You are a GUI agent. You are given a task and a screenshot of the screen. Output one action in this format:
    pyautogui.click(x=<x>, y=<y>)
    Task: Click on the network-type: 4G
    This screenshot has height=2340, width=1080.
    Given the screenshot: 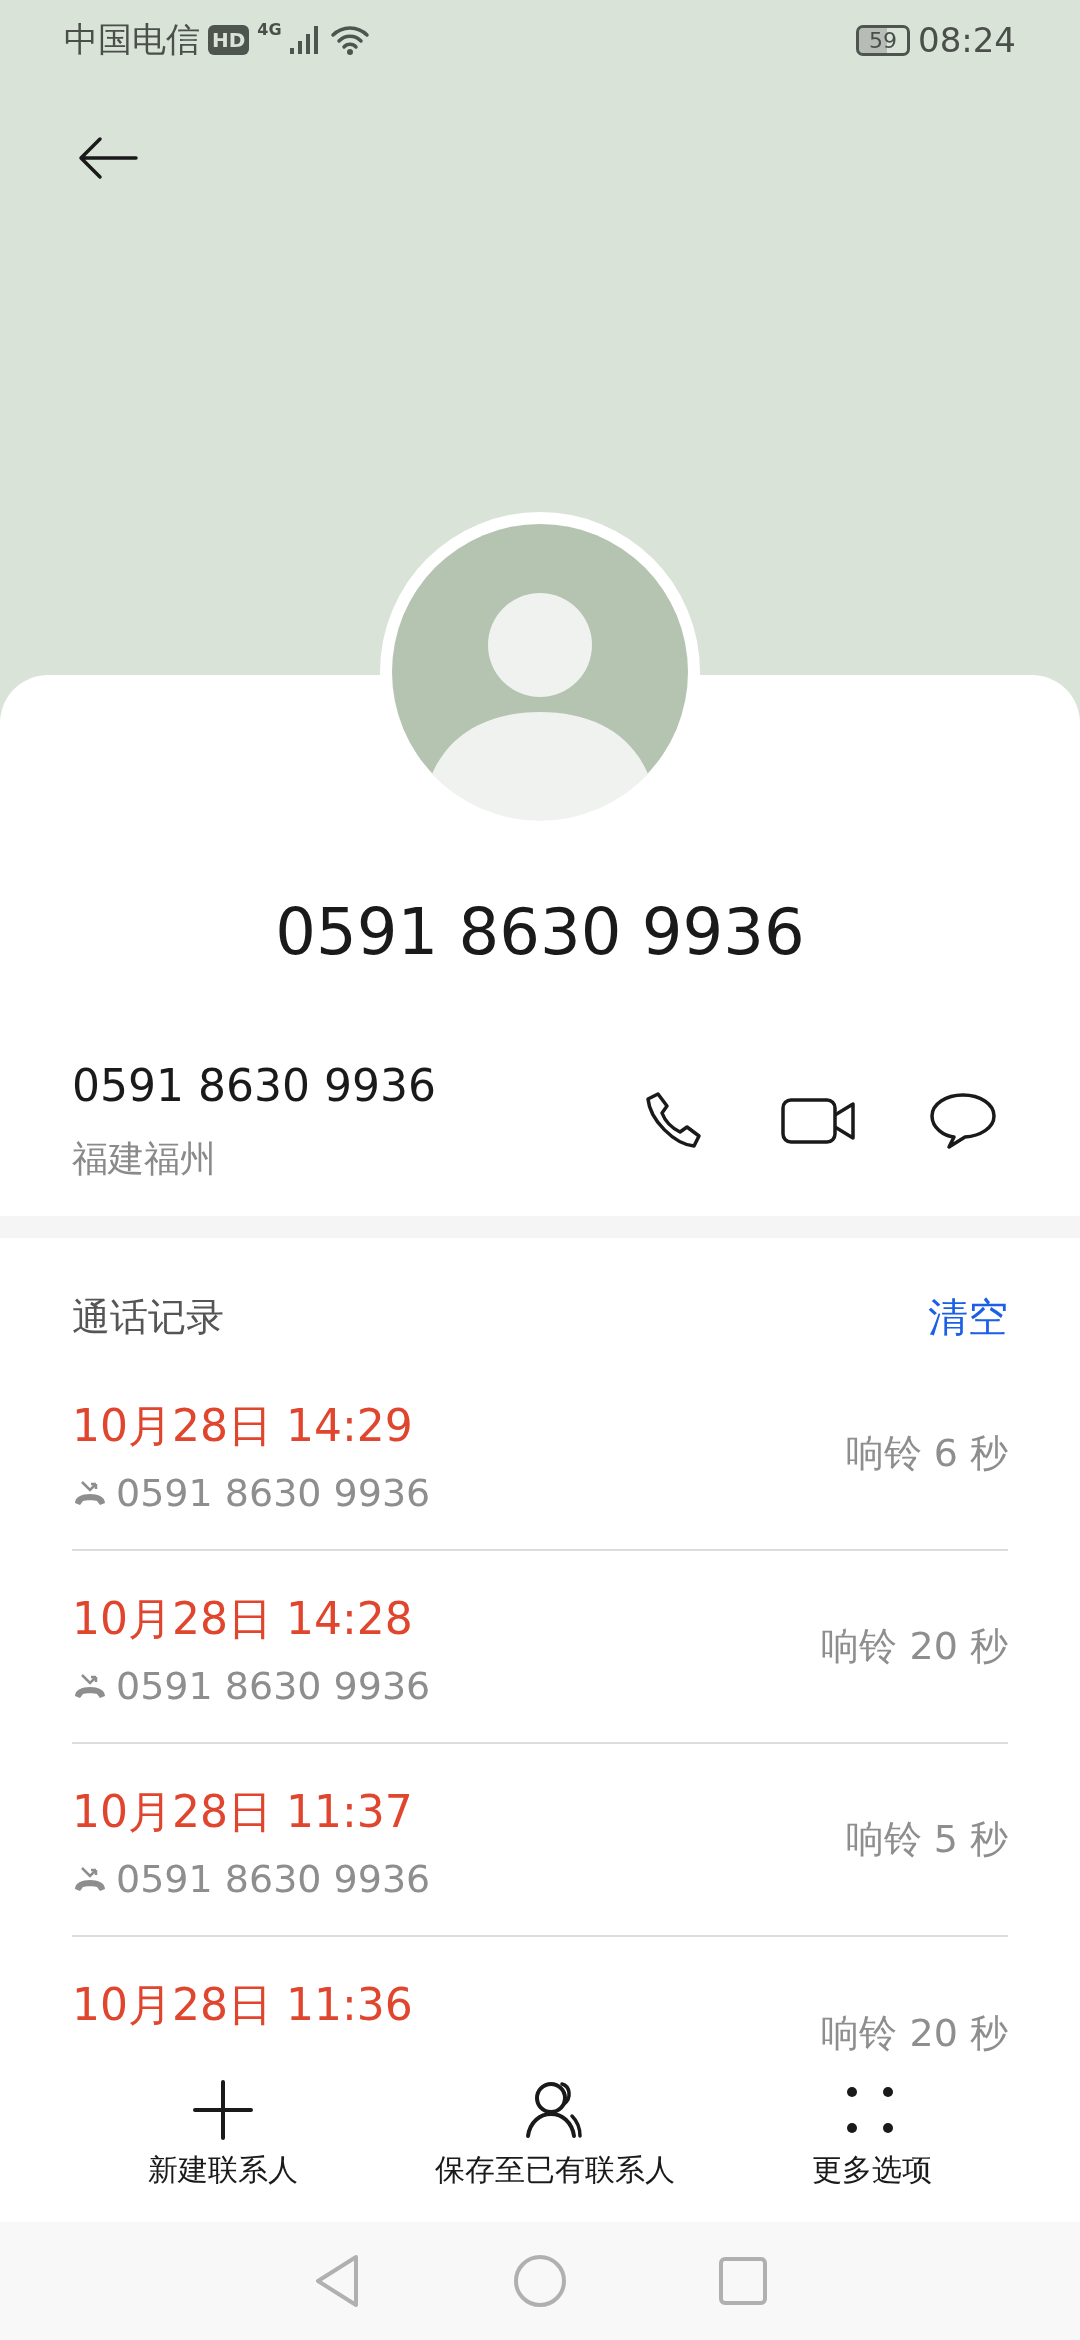 What is the action you would take?
    pyautogui.click(x=269, y=29)
    